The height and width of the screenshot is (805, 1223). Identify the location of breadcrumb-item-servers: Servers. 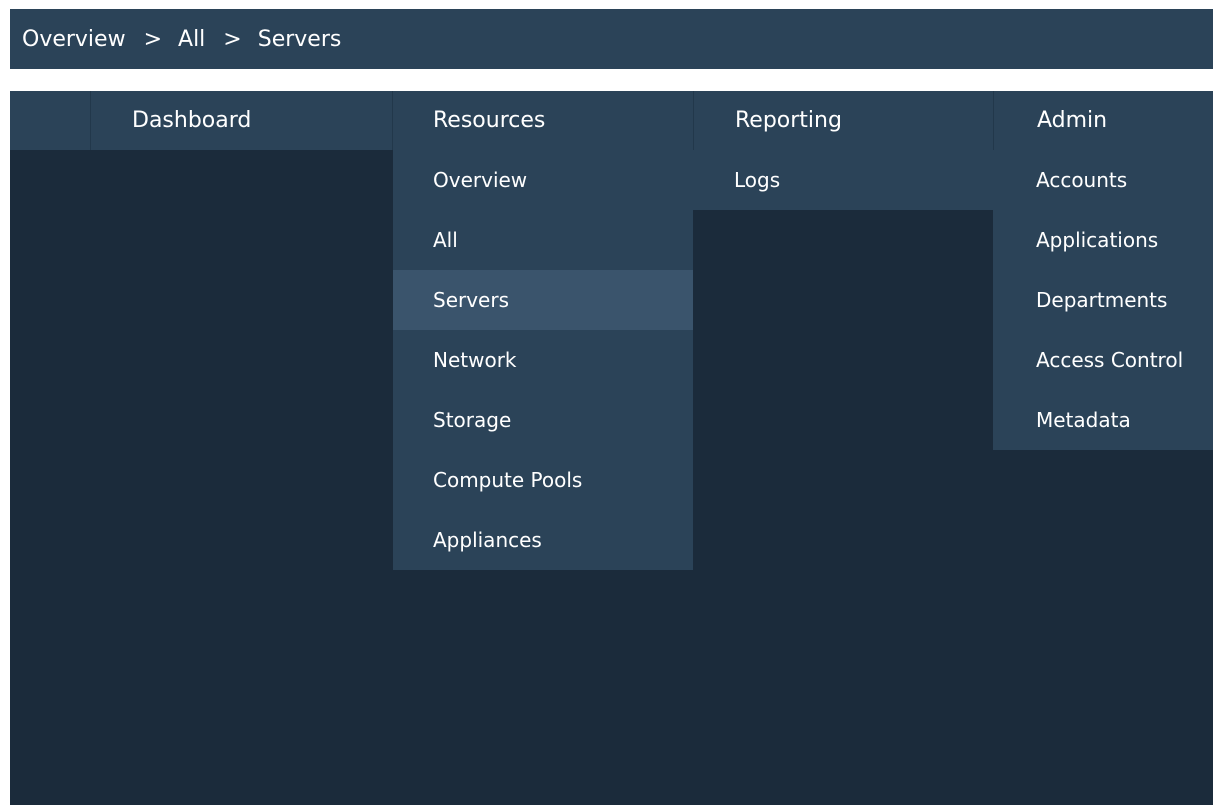
(300, 39).